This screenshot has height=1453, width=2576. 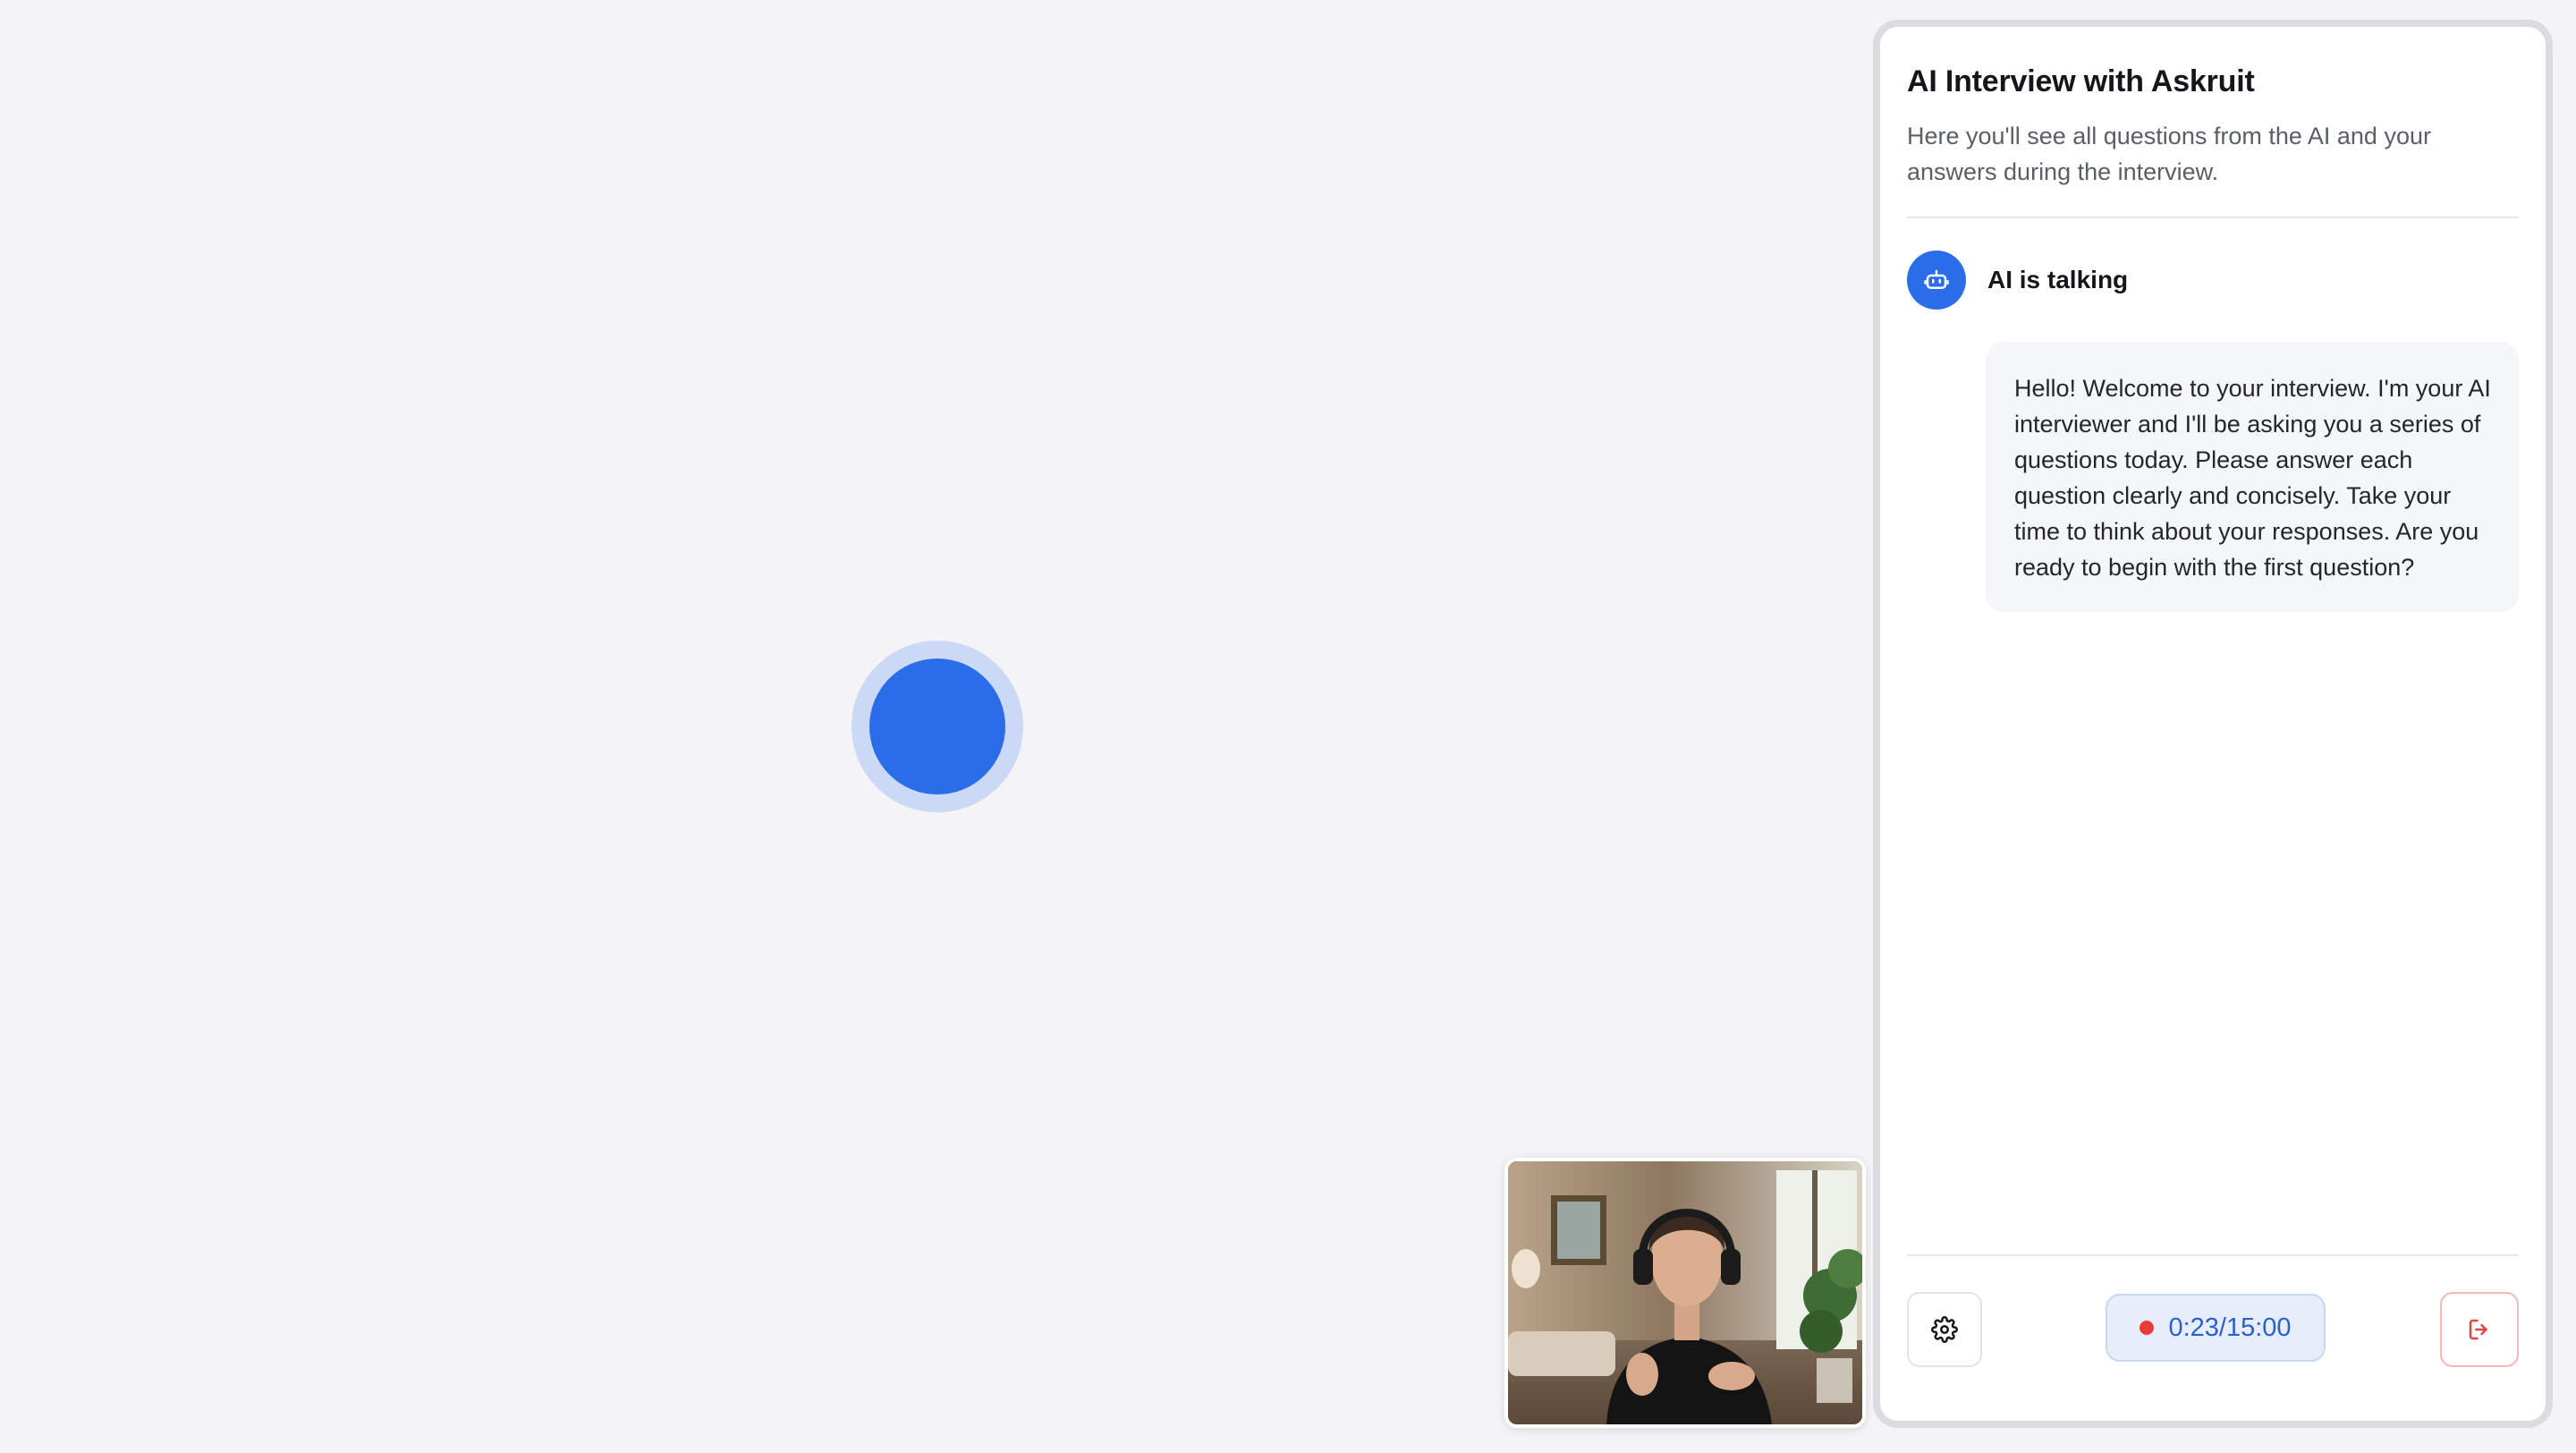 I want to click on candidate-video-frame, so click(x=1685, y=1292).